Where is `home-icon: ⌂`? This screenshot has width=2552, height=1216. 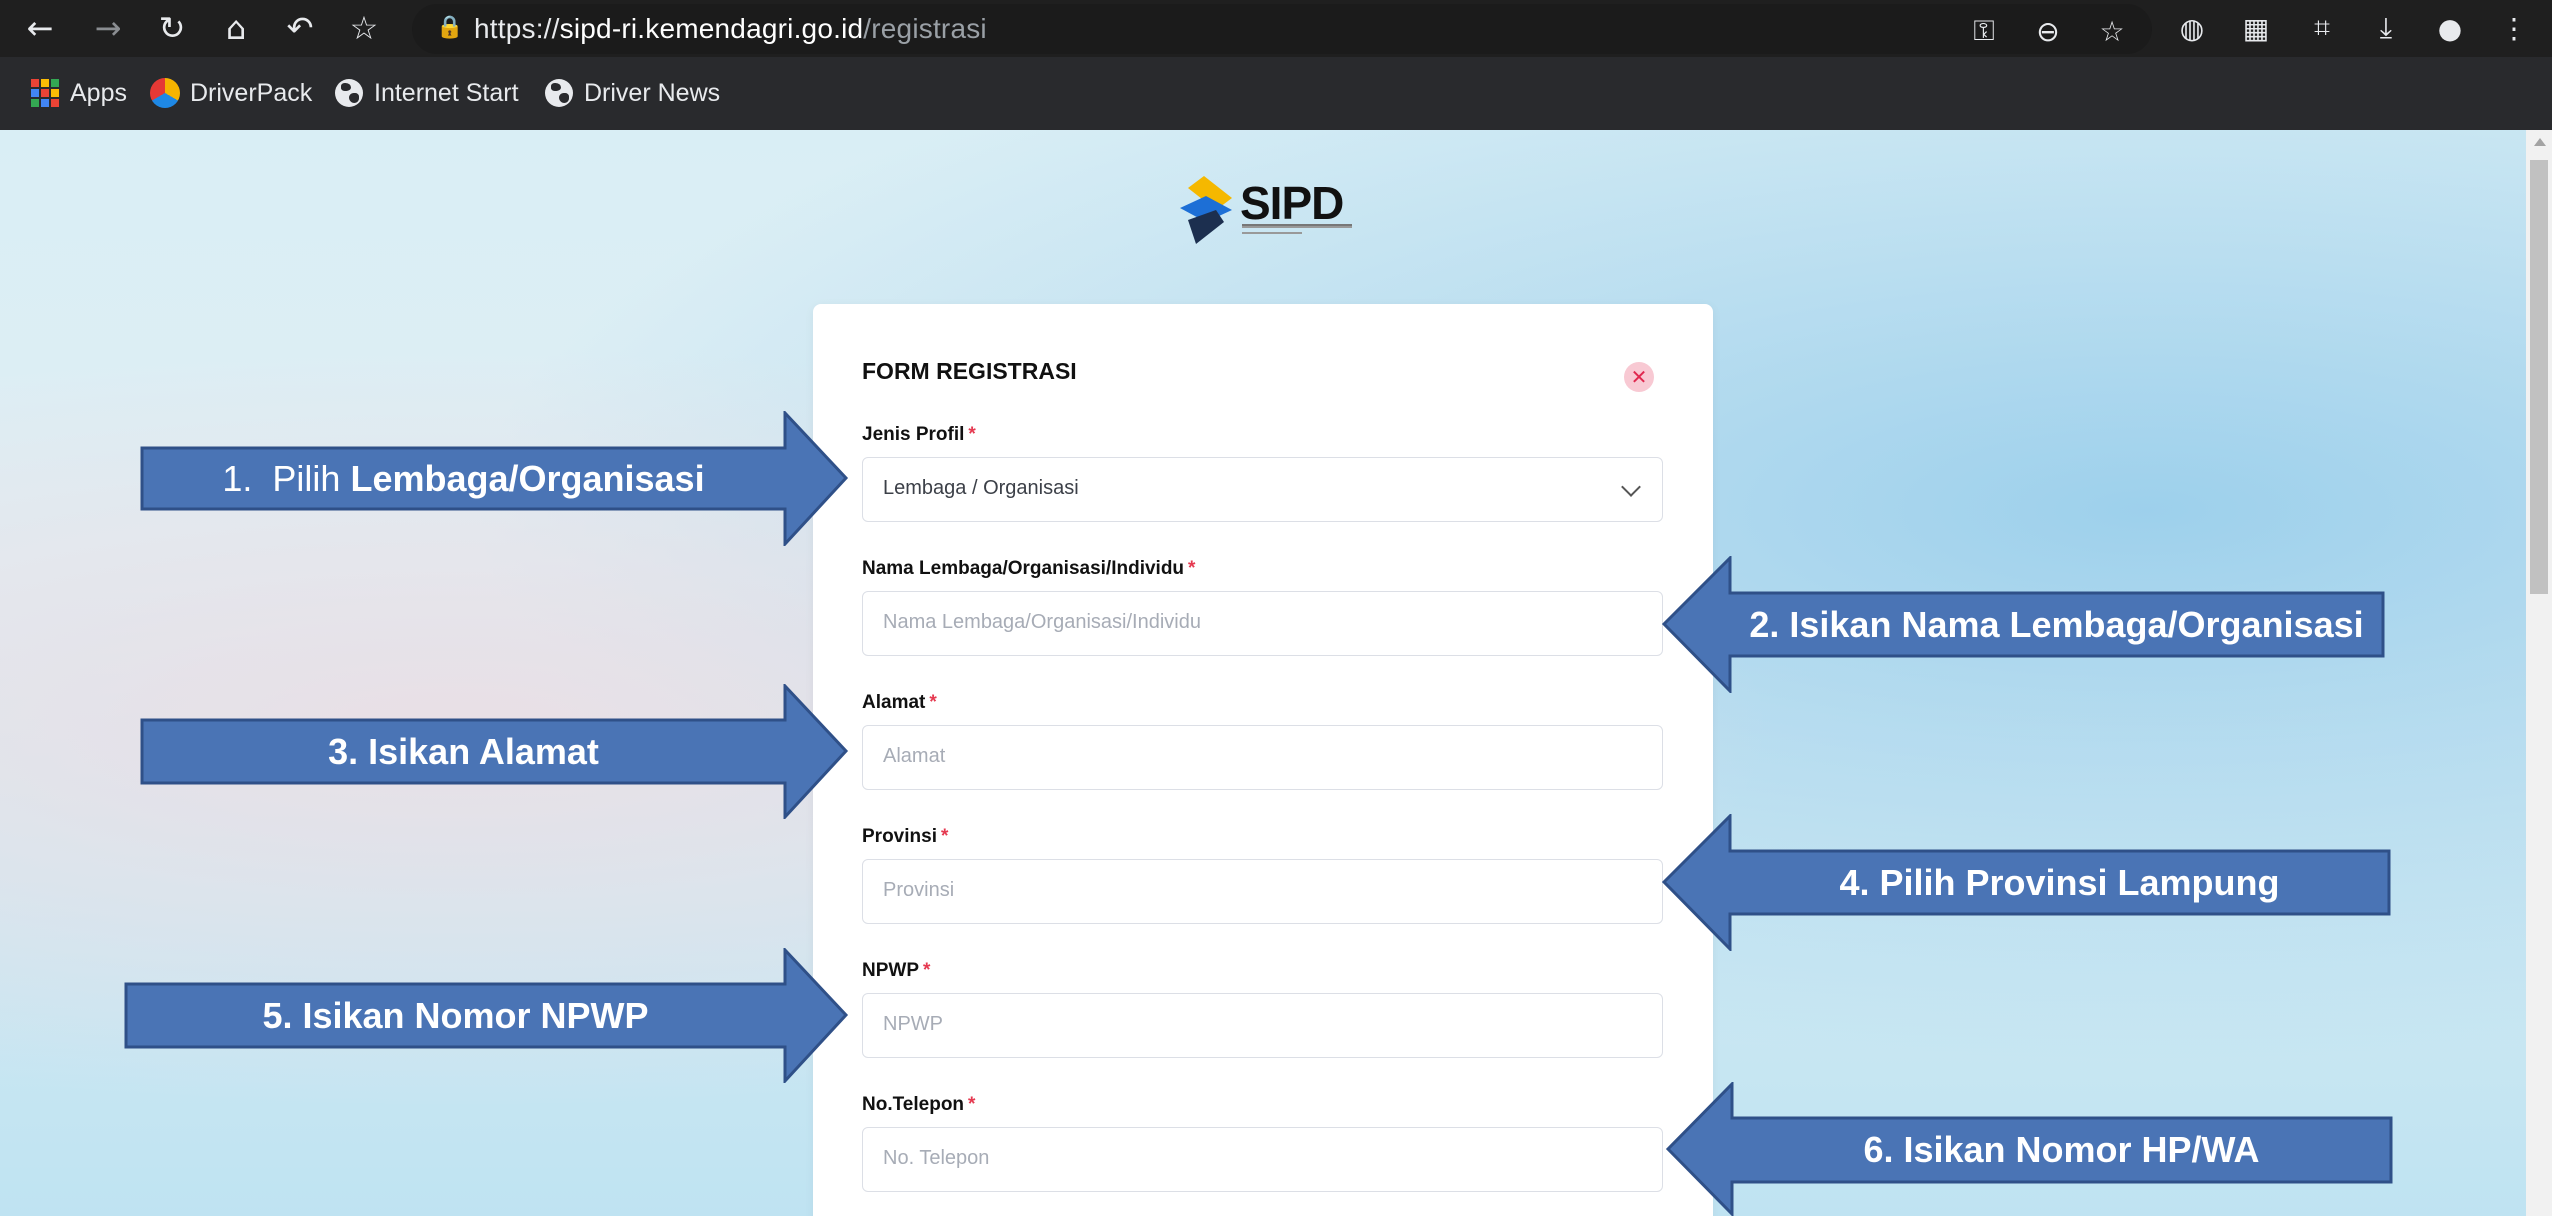 home-icon: ⌂ is located at coordinates (236, 28).